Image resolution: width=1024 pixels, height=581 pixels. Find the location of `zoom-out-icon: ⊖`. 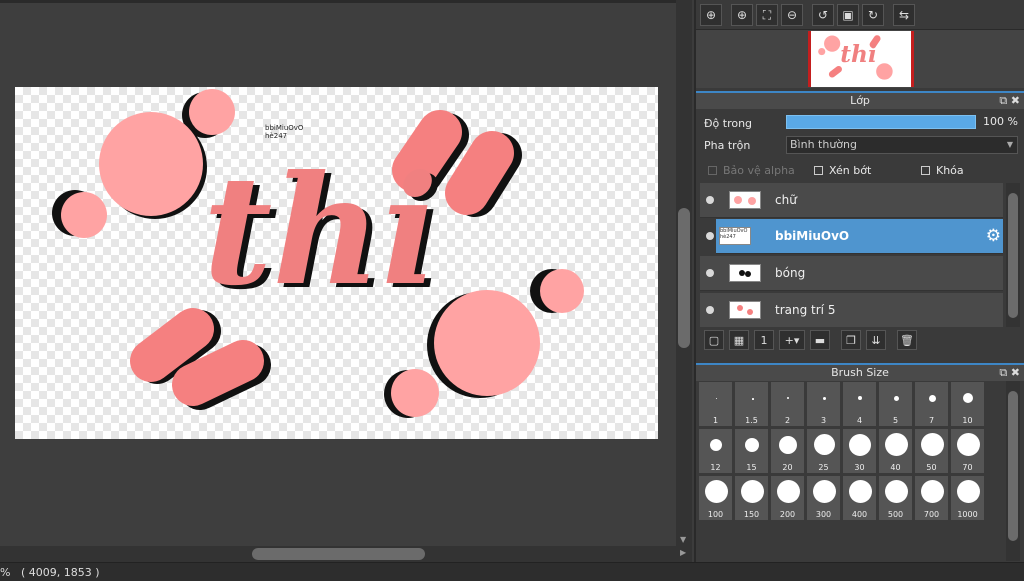

zoom-out-icon: ⊖ is located at coordinates (792, 15).